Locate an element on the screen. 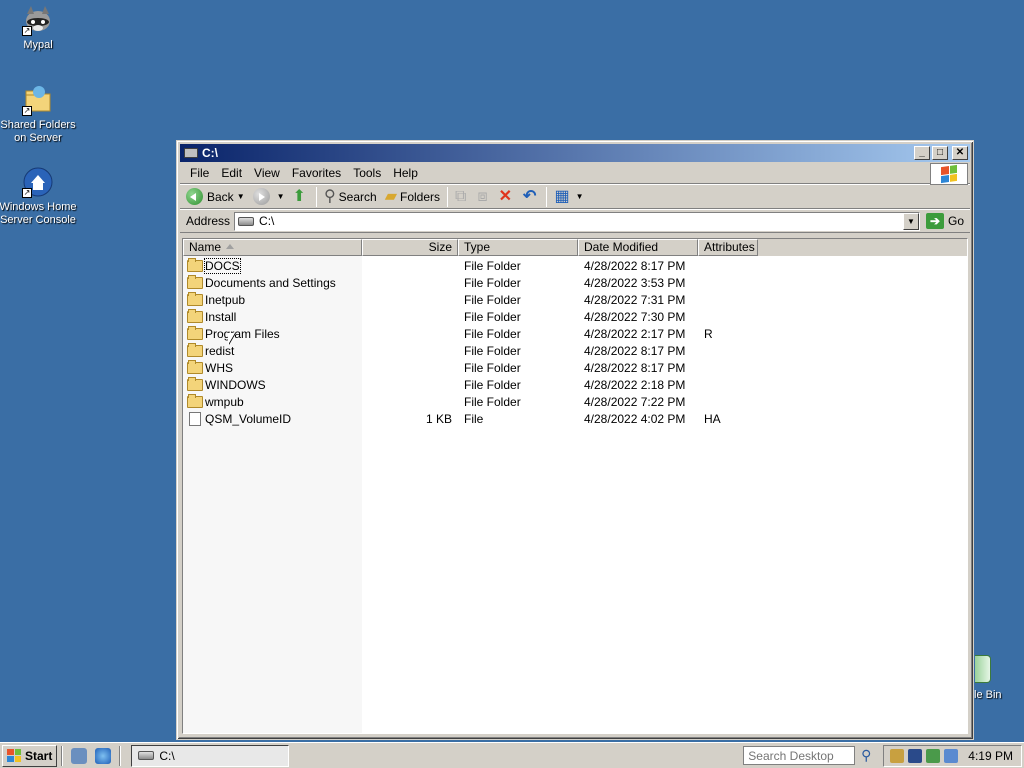 The image size is (1024, 768). menu-help: Help is located at coordinates (405, 173).